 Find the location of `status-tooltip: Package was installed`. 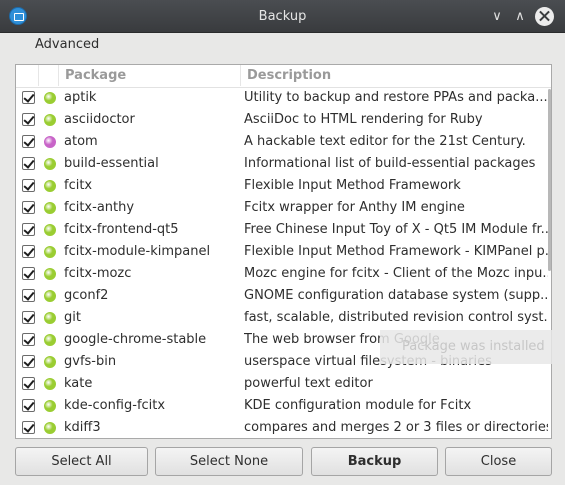

status-tooltip: Package was installed is located at coordinates (472, 347).